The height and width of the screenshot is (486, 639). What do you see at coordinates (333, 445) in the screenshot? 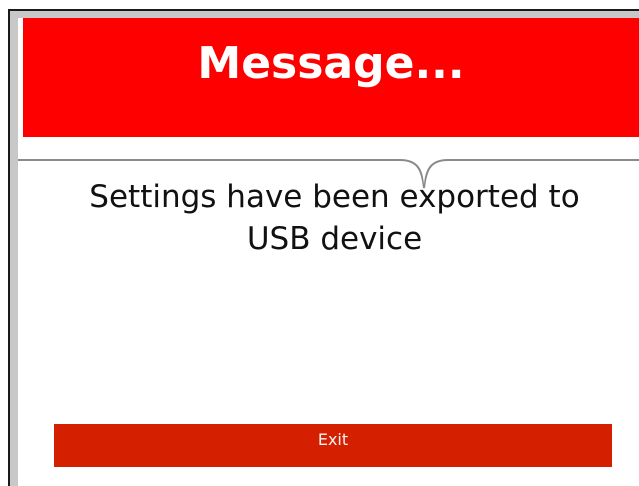
I see `exit-button: Exit` at bounding box center [333, 445].